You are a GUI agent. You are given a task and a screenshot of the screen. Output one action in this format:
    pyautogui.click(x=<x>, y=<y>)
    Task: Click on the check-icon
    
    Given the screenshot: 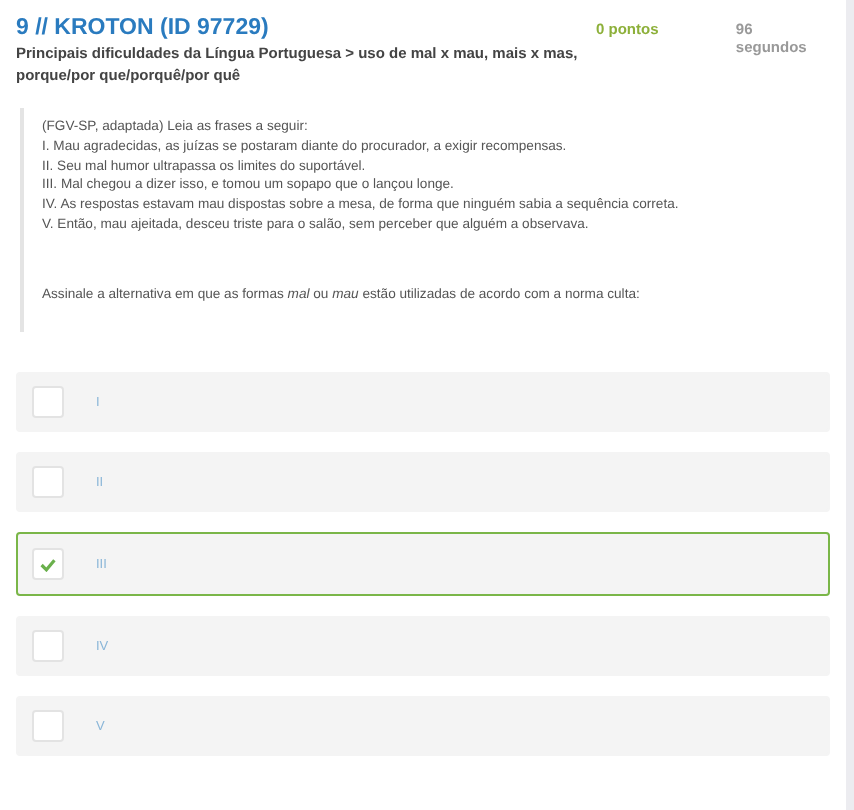 What is the action you would take?
    pyautogui.click(x=48, y=564)
    